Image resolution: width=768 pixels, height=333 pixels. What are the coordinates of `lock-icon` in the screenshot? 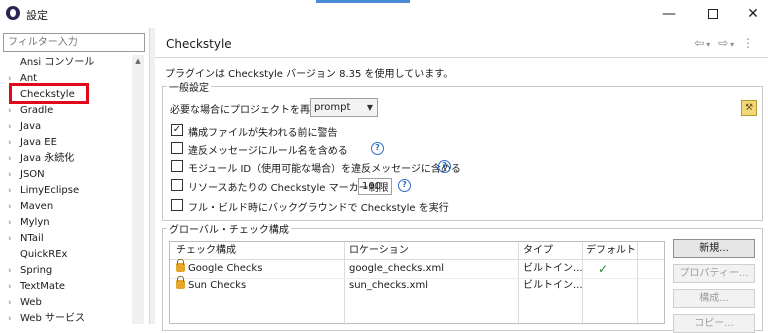 It's located at (180, 282).